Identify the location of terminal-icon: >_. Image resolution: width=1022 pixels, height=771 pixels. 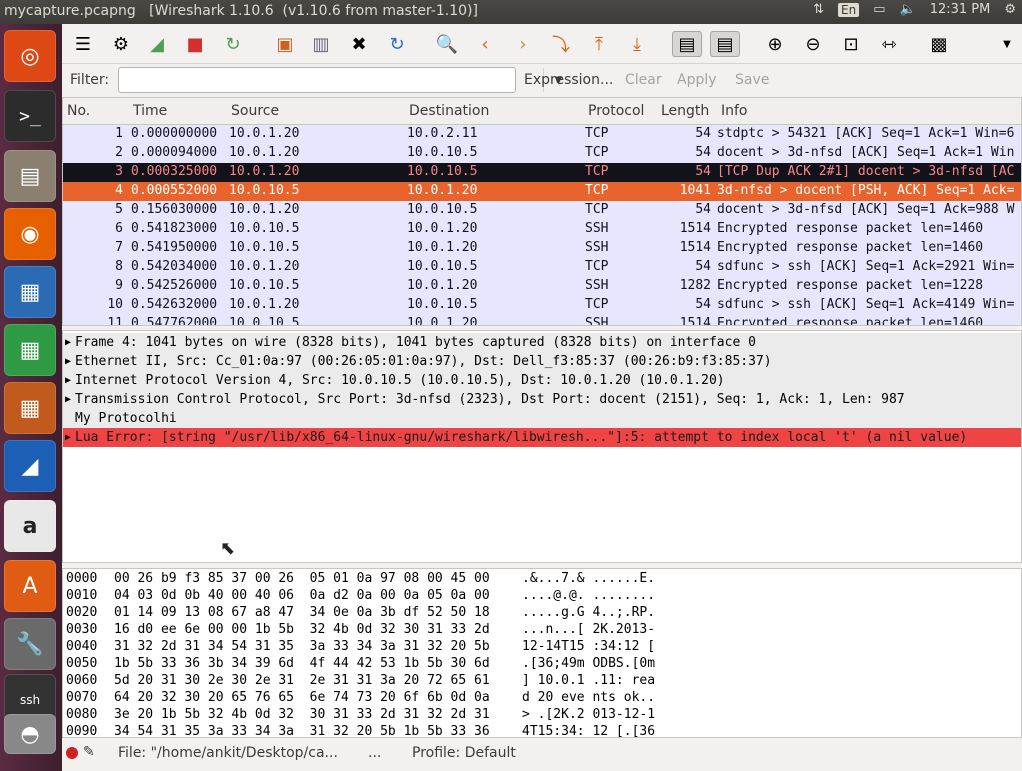
(30, 116).